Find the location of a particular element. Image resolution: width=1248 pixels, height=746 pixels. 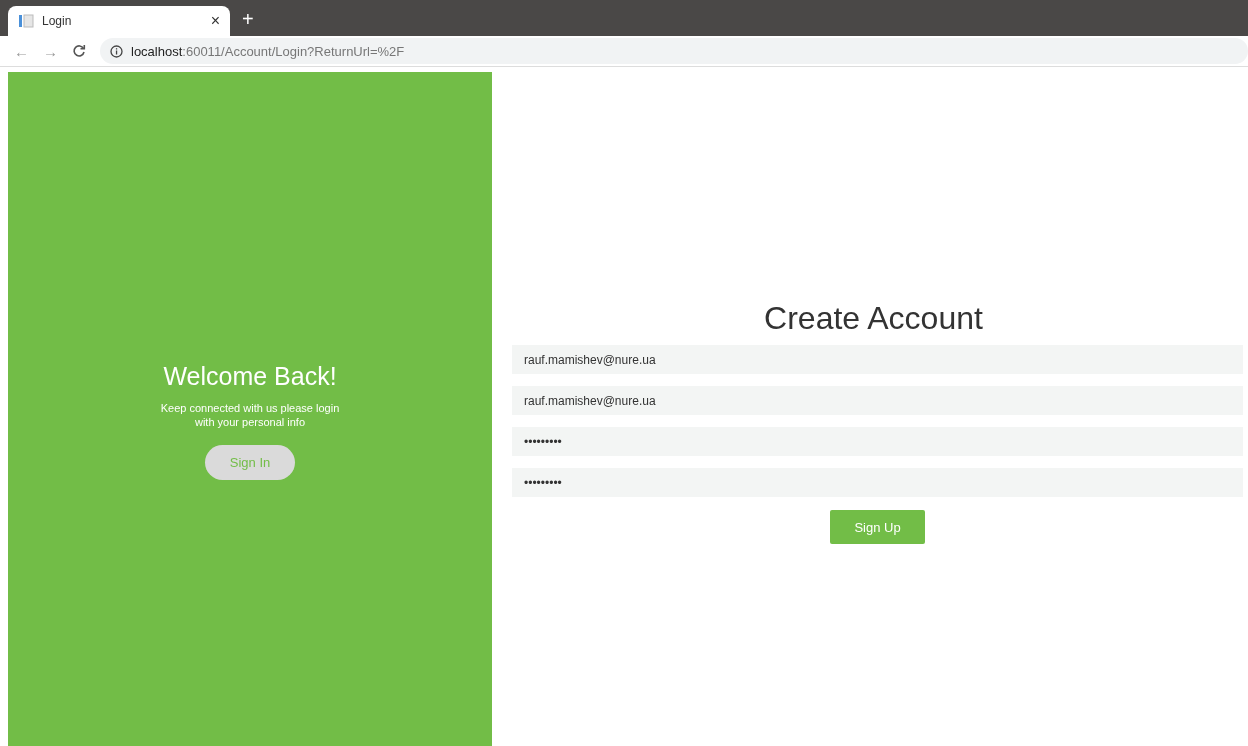

close-icon: × is located at coordinates (215, 21).